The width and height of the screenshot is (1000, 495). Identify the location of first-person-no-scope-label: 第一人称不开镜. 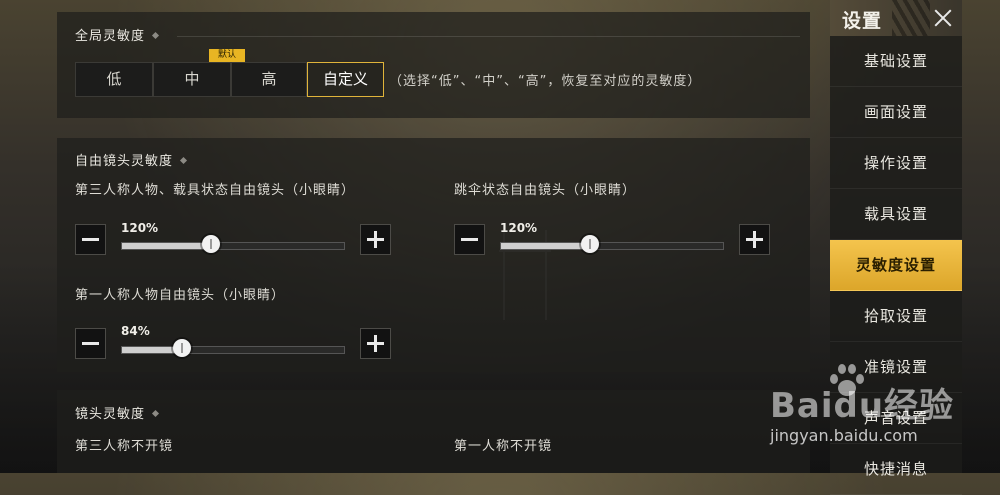
(503, 446).